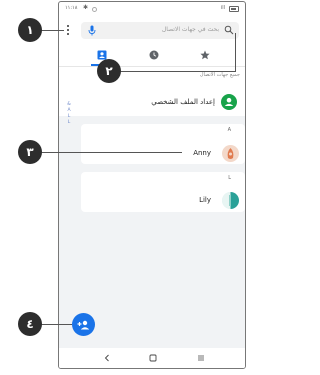 The image size is (320, 375). What do you see at coordinates (69, 123) in the screenshot?
I see `index-letter: L` at bounding box center [69, 123].